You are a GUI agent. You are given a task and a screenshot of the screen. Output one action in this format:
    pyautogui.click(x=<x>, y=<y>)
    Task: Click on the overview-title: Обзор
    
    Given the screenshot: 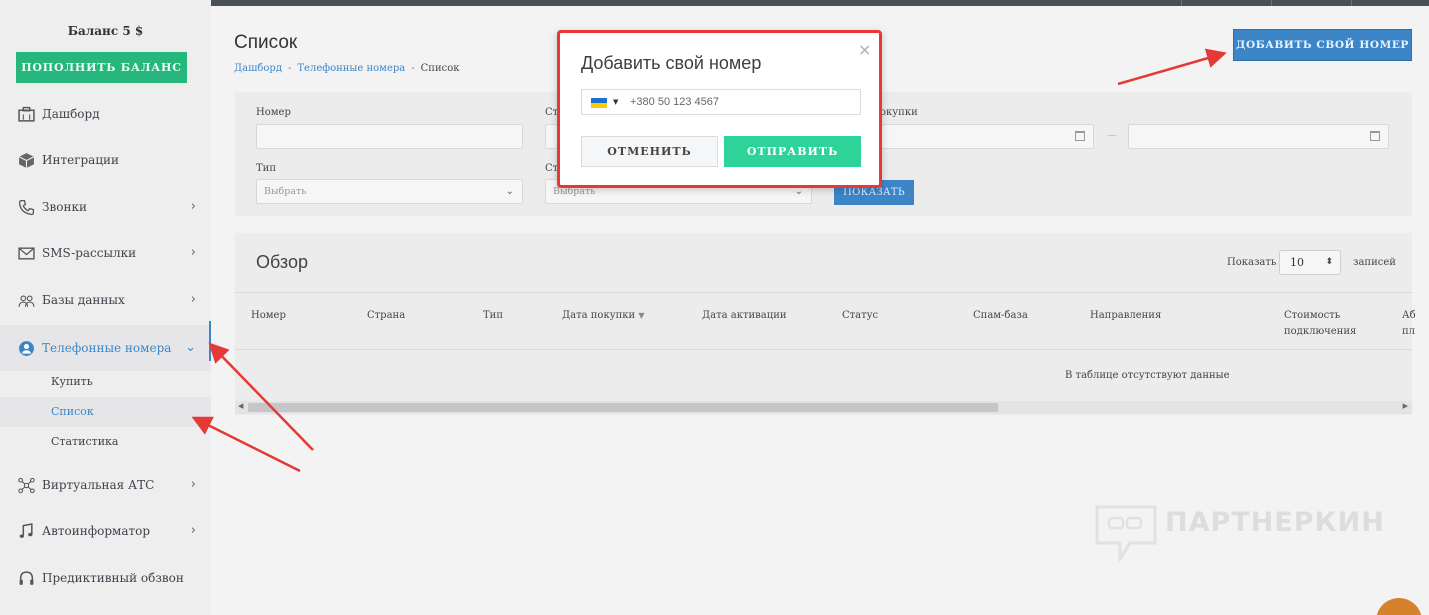 What is the action you would take?
    pyautogui.click(x=282, y=262)
    